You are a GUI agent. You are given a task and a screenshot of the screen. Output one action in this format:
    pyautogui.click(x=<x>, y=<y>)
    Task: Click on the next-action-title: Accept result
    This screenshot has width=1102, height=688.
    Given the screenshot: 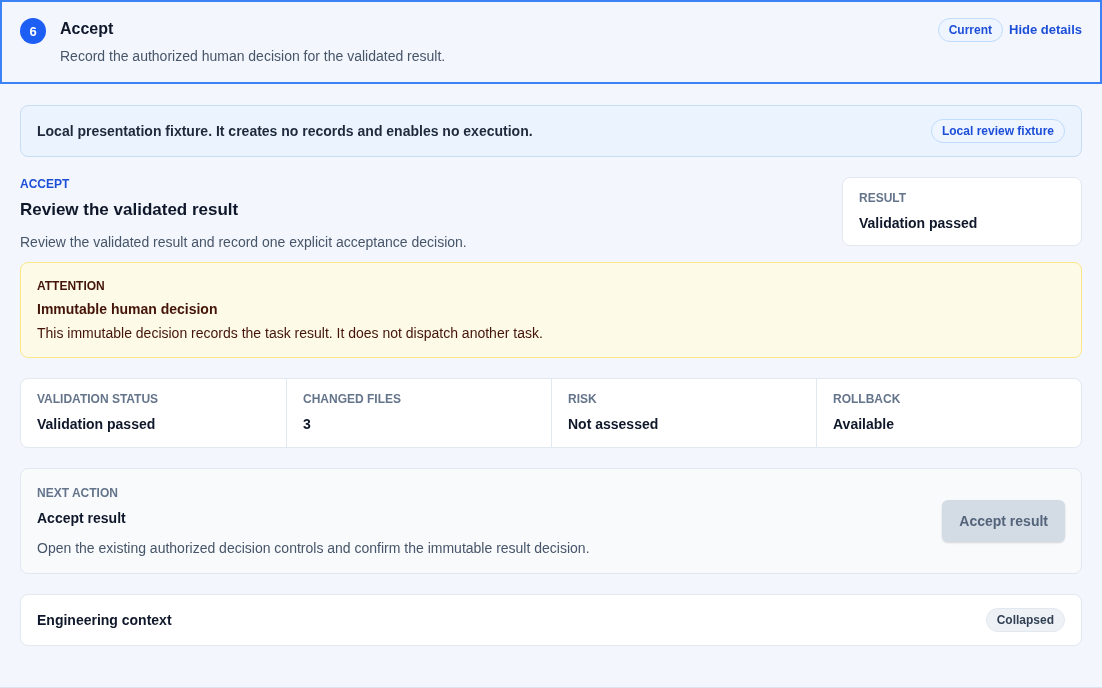 What is the action you would take?
    pyautogui.click(x=82, y=518)
    